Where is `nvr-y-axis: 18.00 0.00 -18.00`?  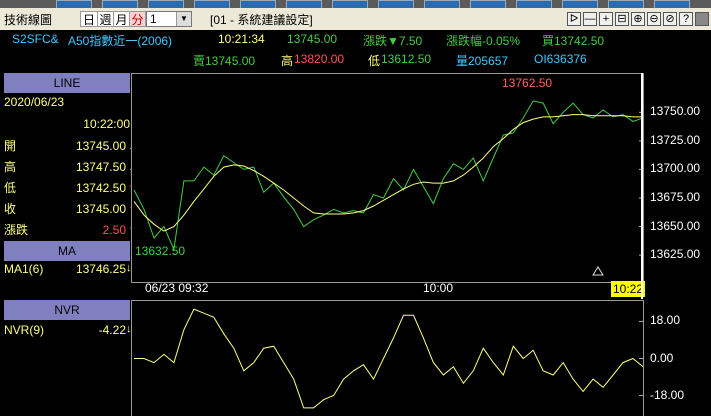
nvr-y-axis: 18.00 0.00 -18.00 is located at coordinates (679, 357).